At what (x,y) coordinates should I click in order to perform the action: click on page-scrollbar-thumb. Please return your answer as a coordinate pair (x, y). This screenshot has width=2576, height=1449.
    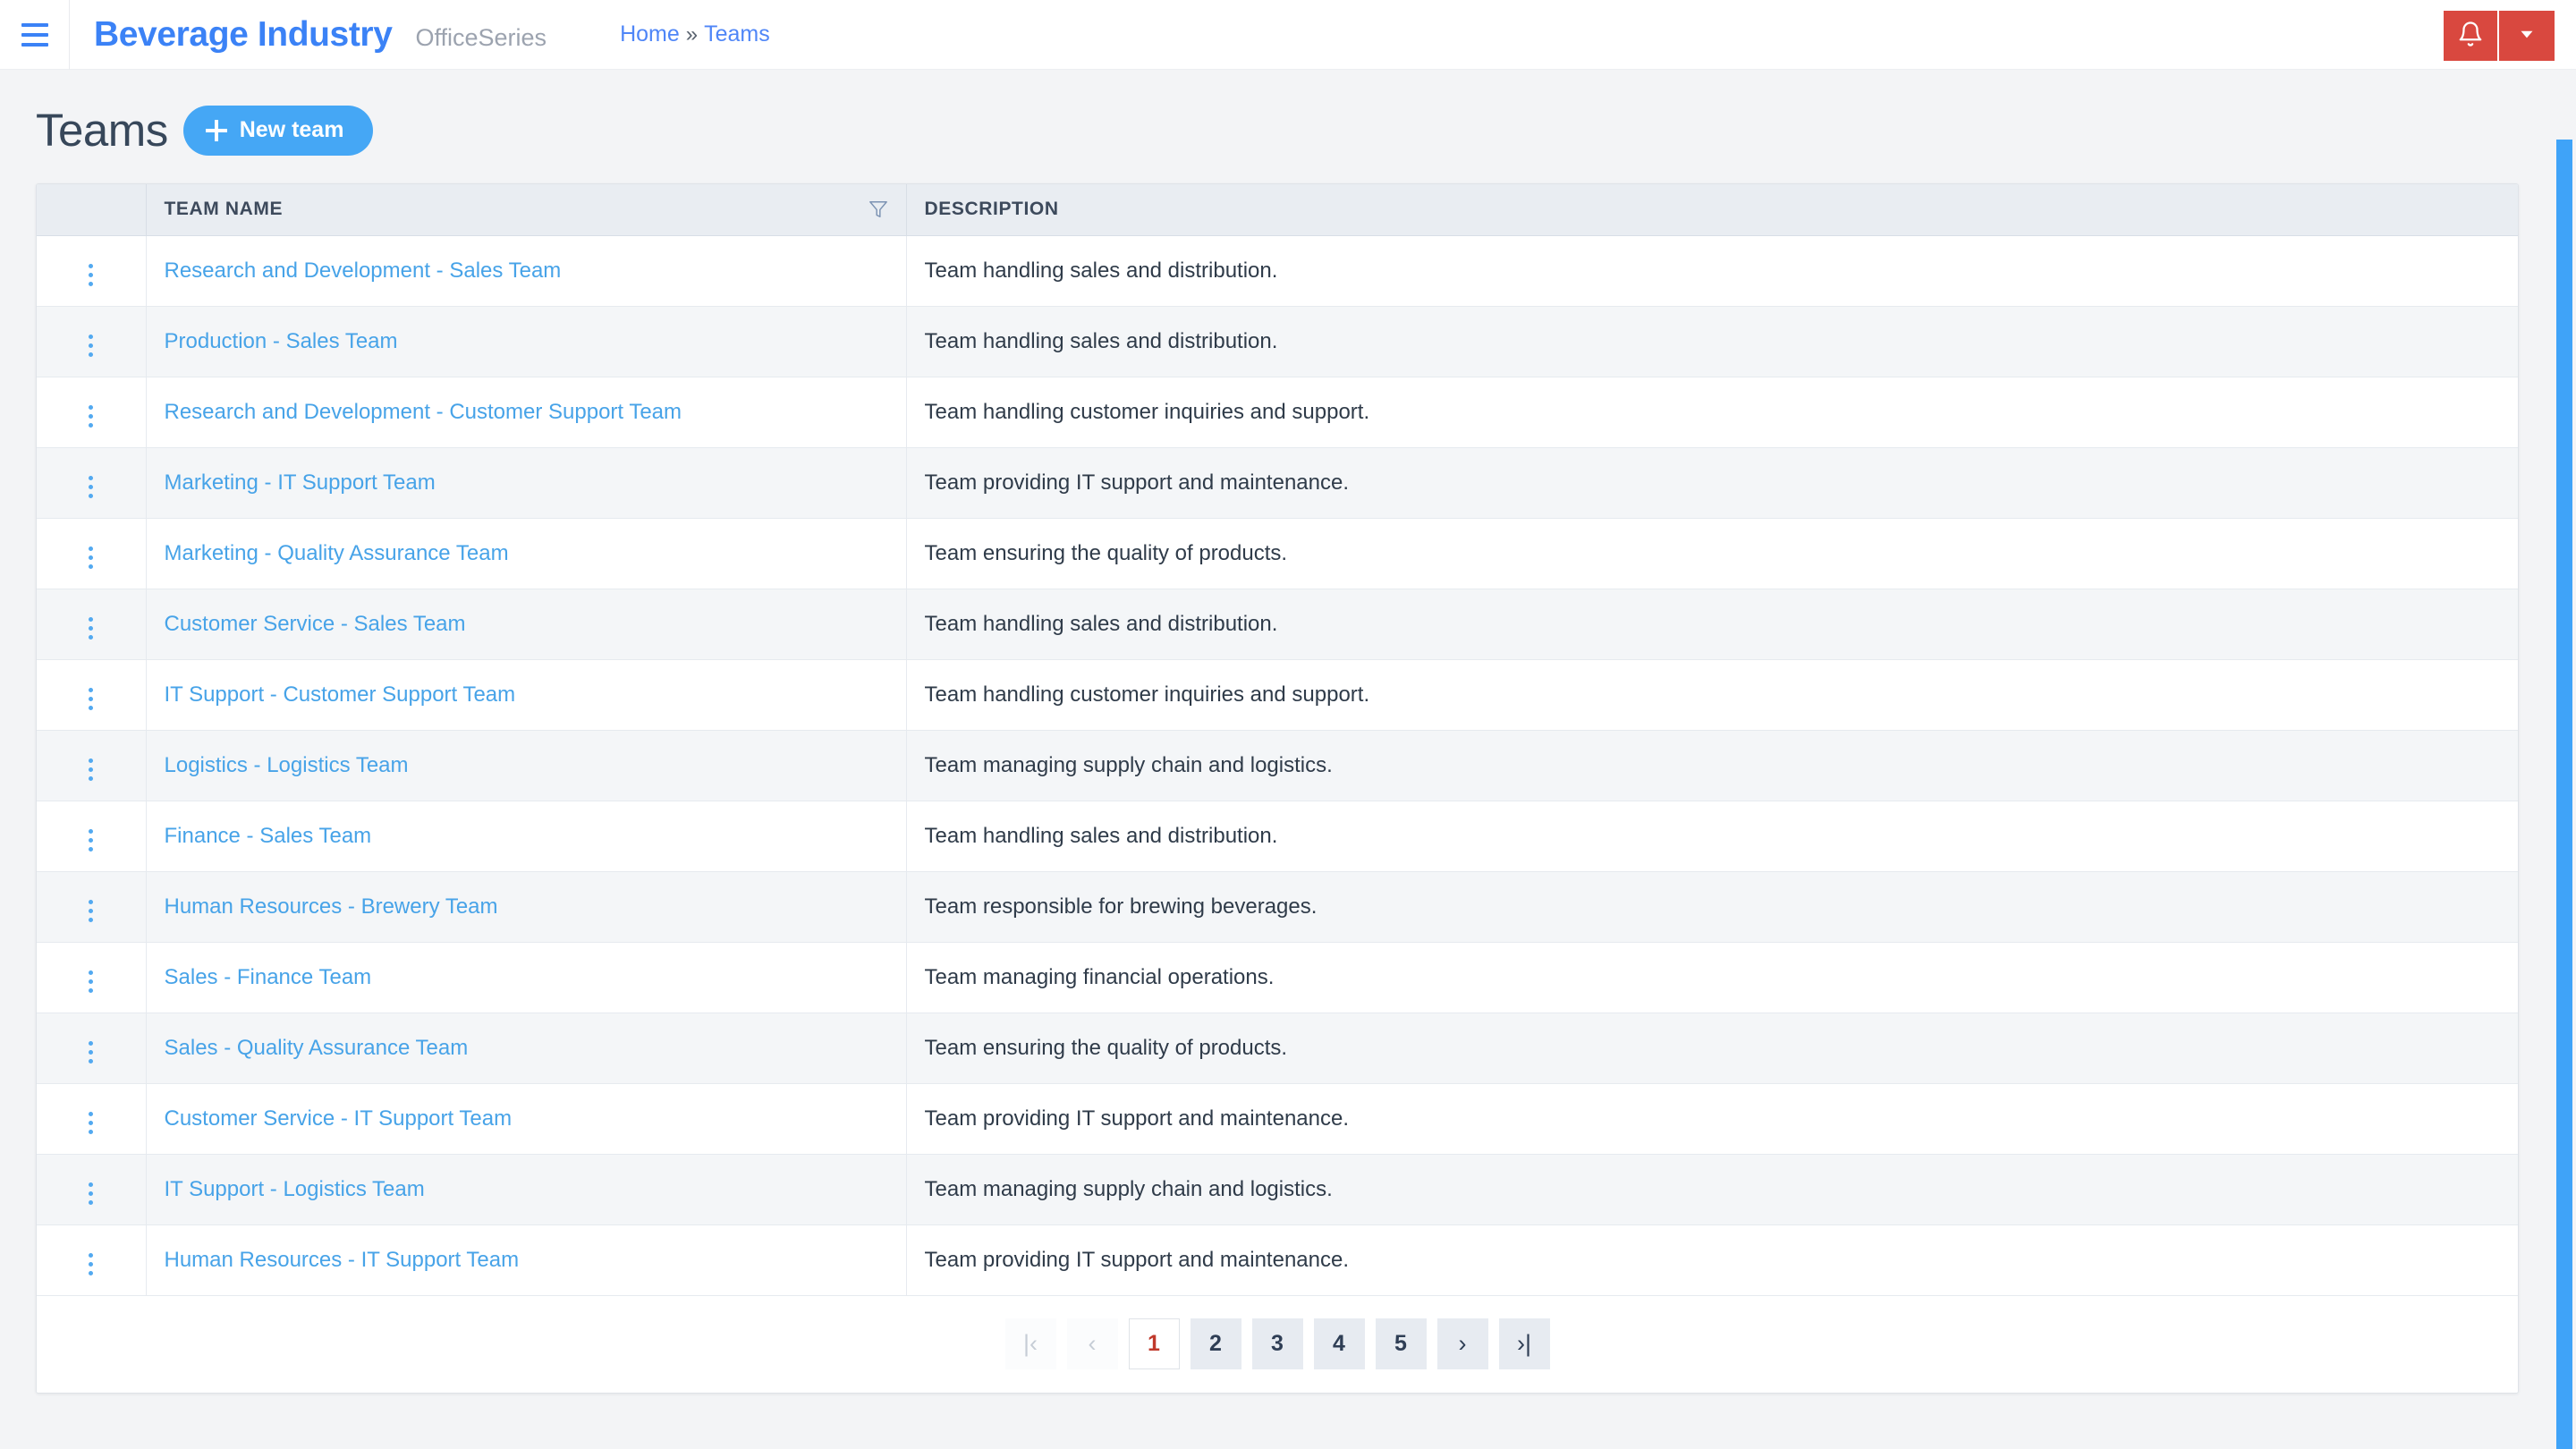
    Looking at the image, I should click on (2564, 794).